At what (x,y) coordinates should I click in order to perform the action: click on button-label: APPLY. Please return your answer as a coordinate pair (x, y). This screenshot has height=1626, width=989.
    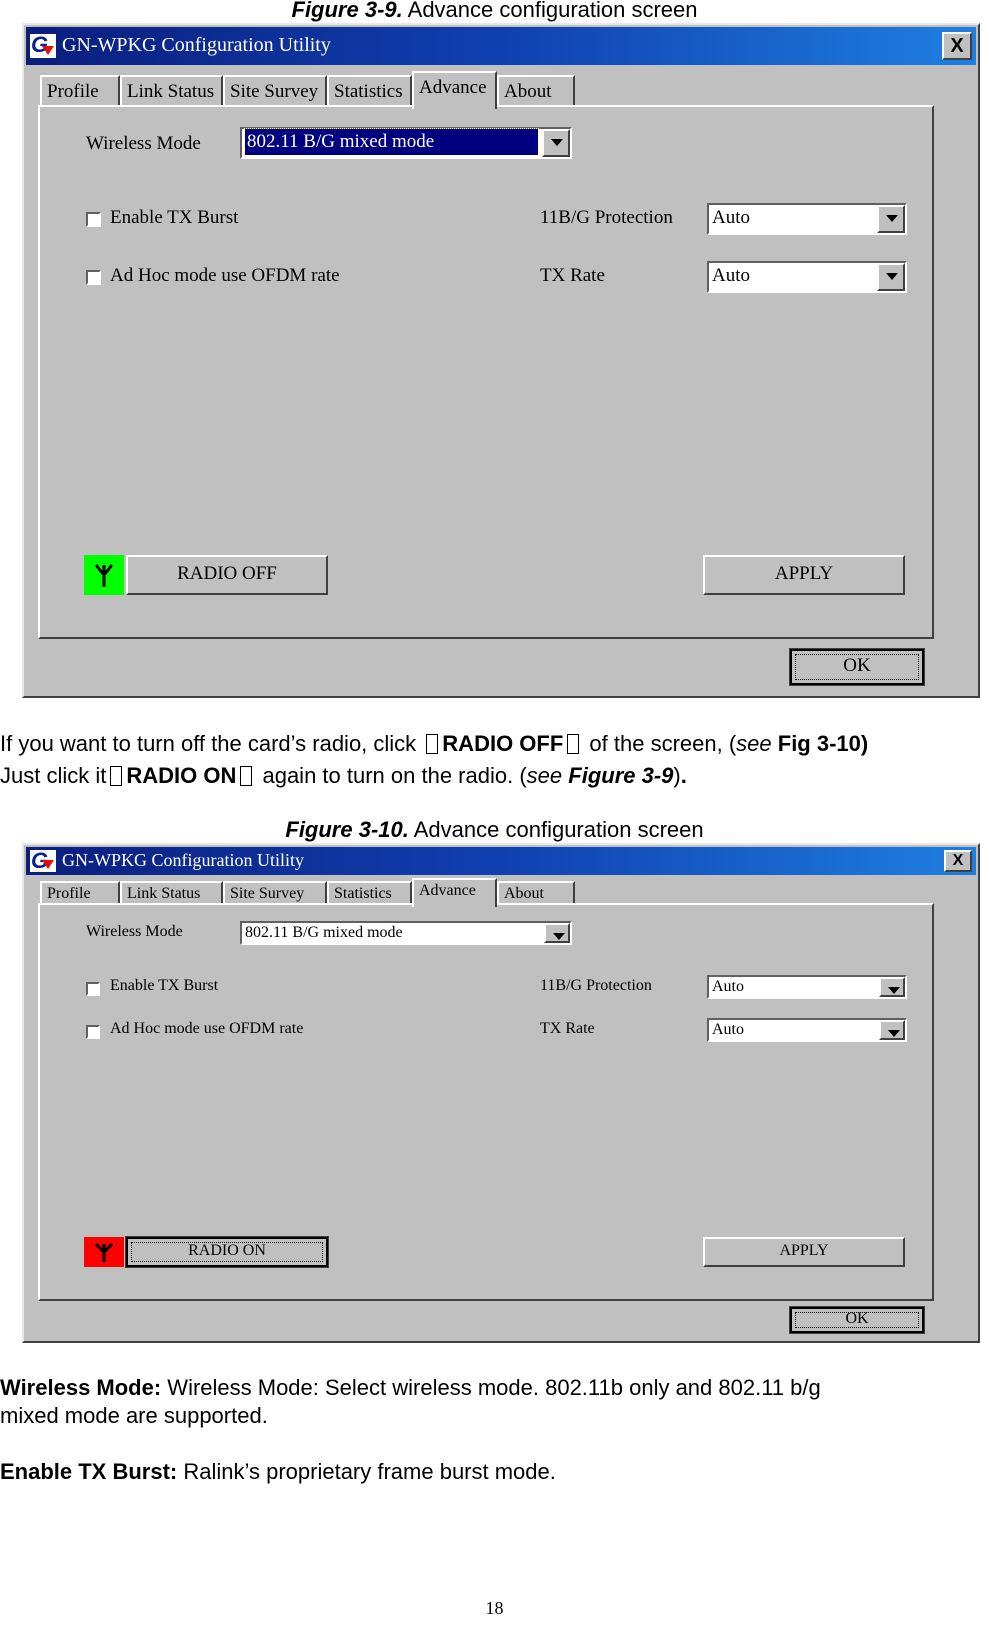
    Looking at the image, I should click on (804, 573).